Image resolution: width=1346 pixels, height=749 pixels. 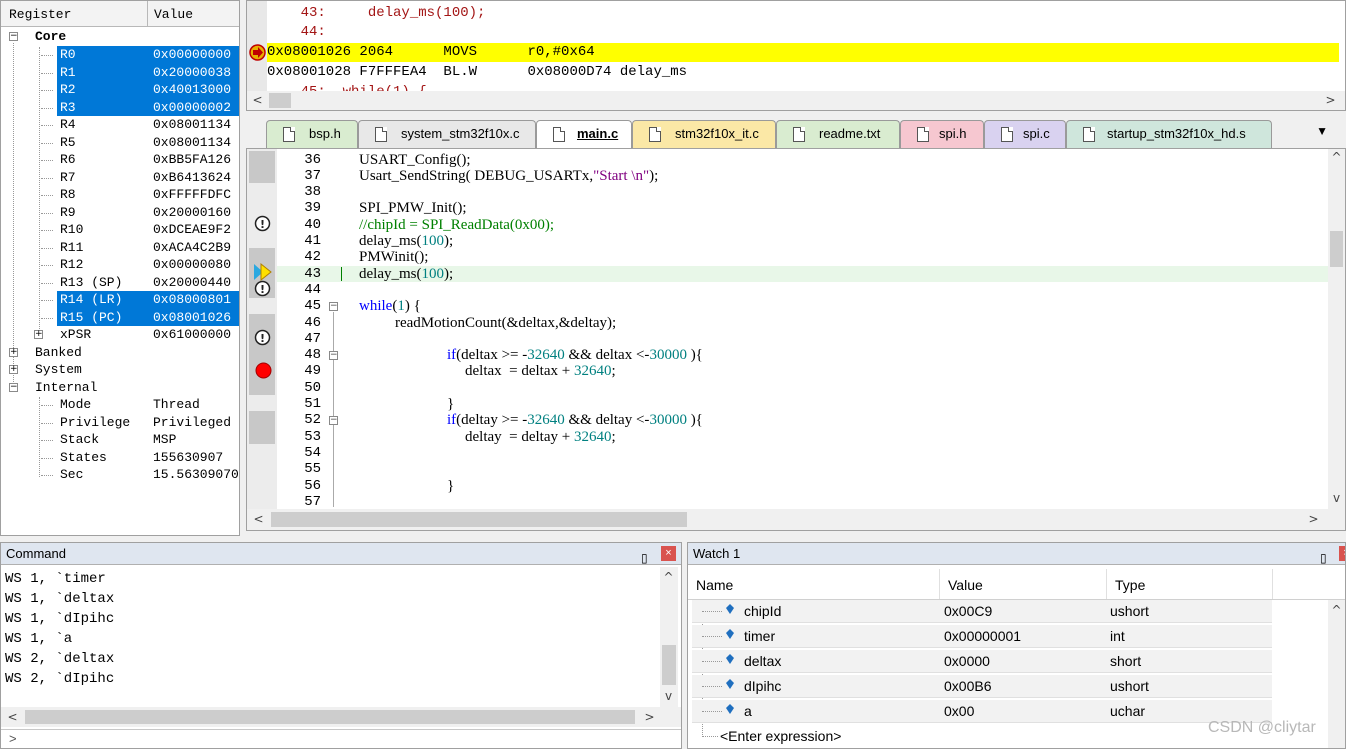 I want to click on register-row-r11: R11 0xACA4C2B9, so click(x=120, y=248).